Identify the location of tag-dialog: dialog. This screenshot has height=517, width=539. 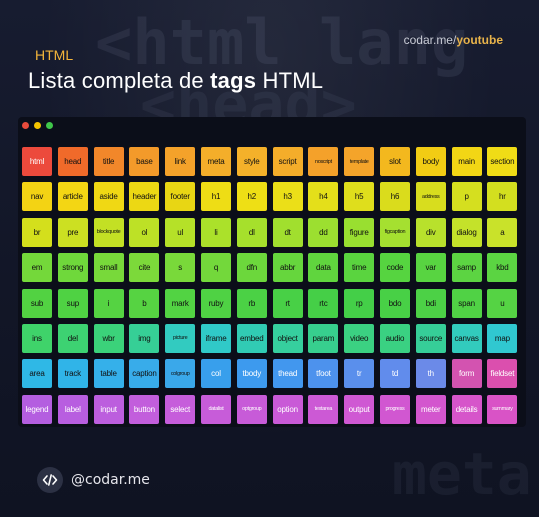
(466, 232).